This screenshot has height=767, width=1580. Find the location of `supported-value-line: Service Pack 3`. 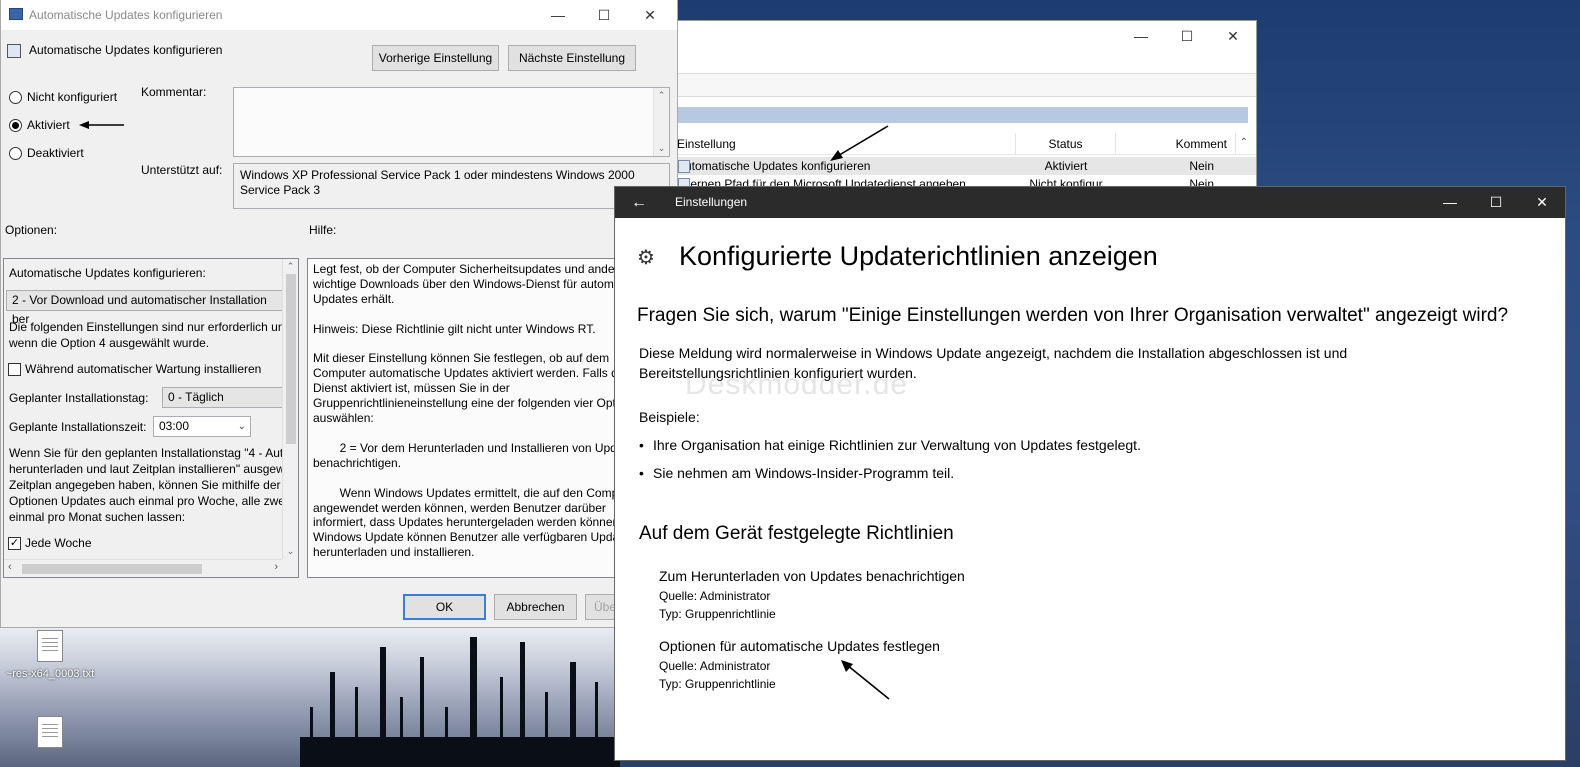

supported-value-line: Service Pack 3 is located at coordinates (280, 190).